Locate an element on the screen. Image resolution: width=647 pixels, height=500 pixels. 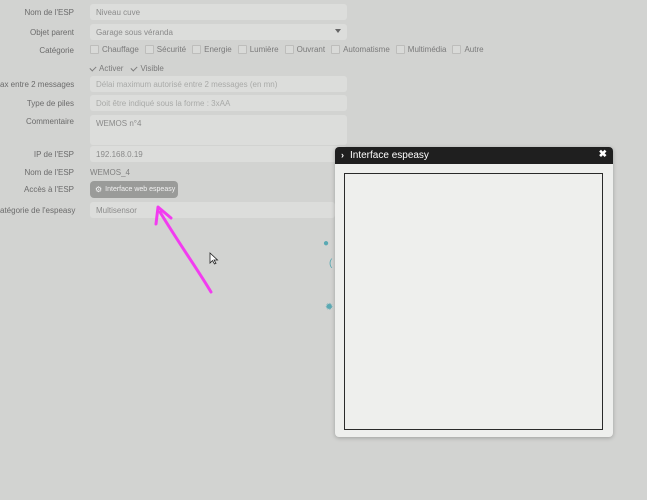
modal-title: Interface espeasy is located at coordinates (389, 155).